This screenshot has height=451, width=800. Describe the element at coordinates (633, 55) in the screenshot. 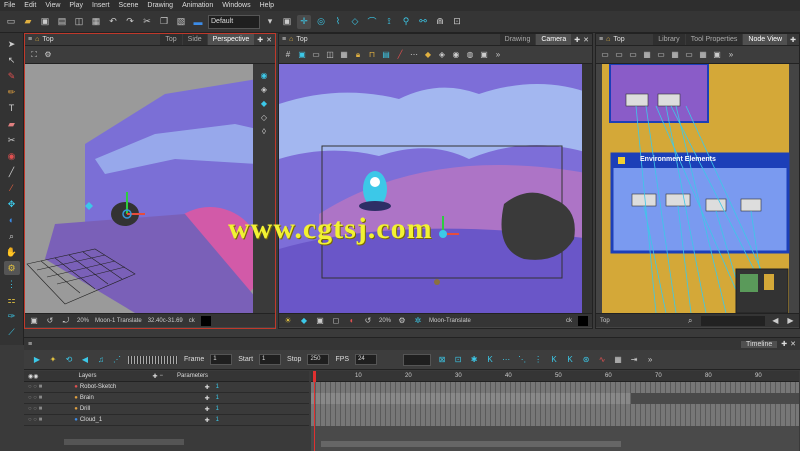

I see `node-tool-3-icon: ▭` at that location.